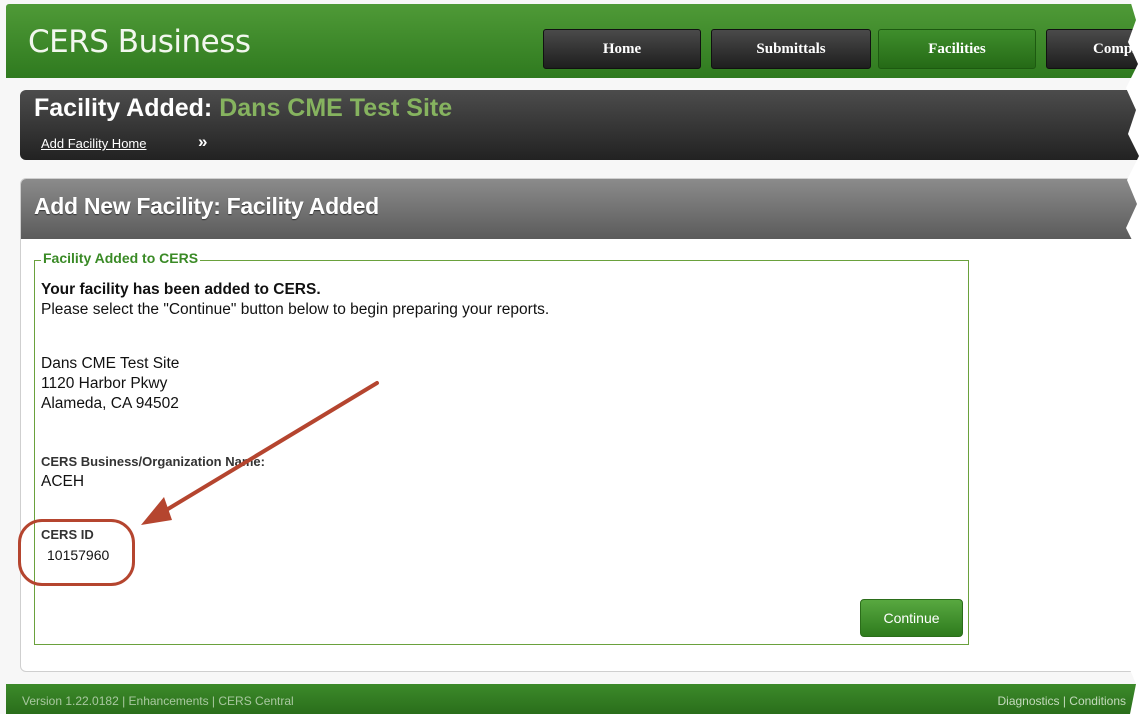 The width and height of the screenshot is (1146, 714). I want to click on app-title: CERS Business, so click(139, 42).